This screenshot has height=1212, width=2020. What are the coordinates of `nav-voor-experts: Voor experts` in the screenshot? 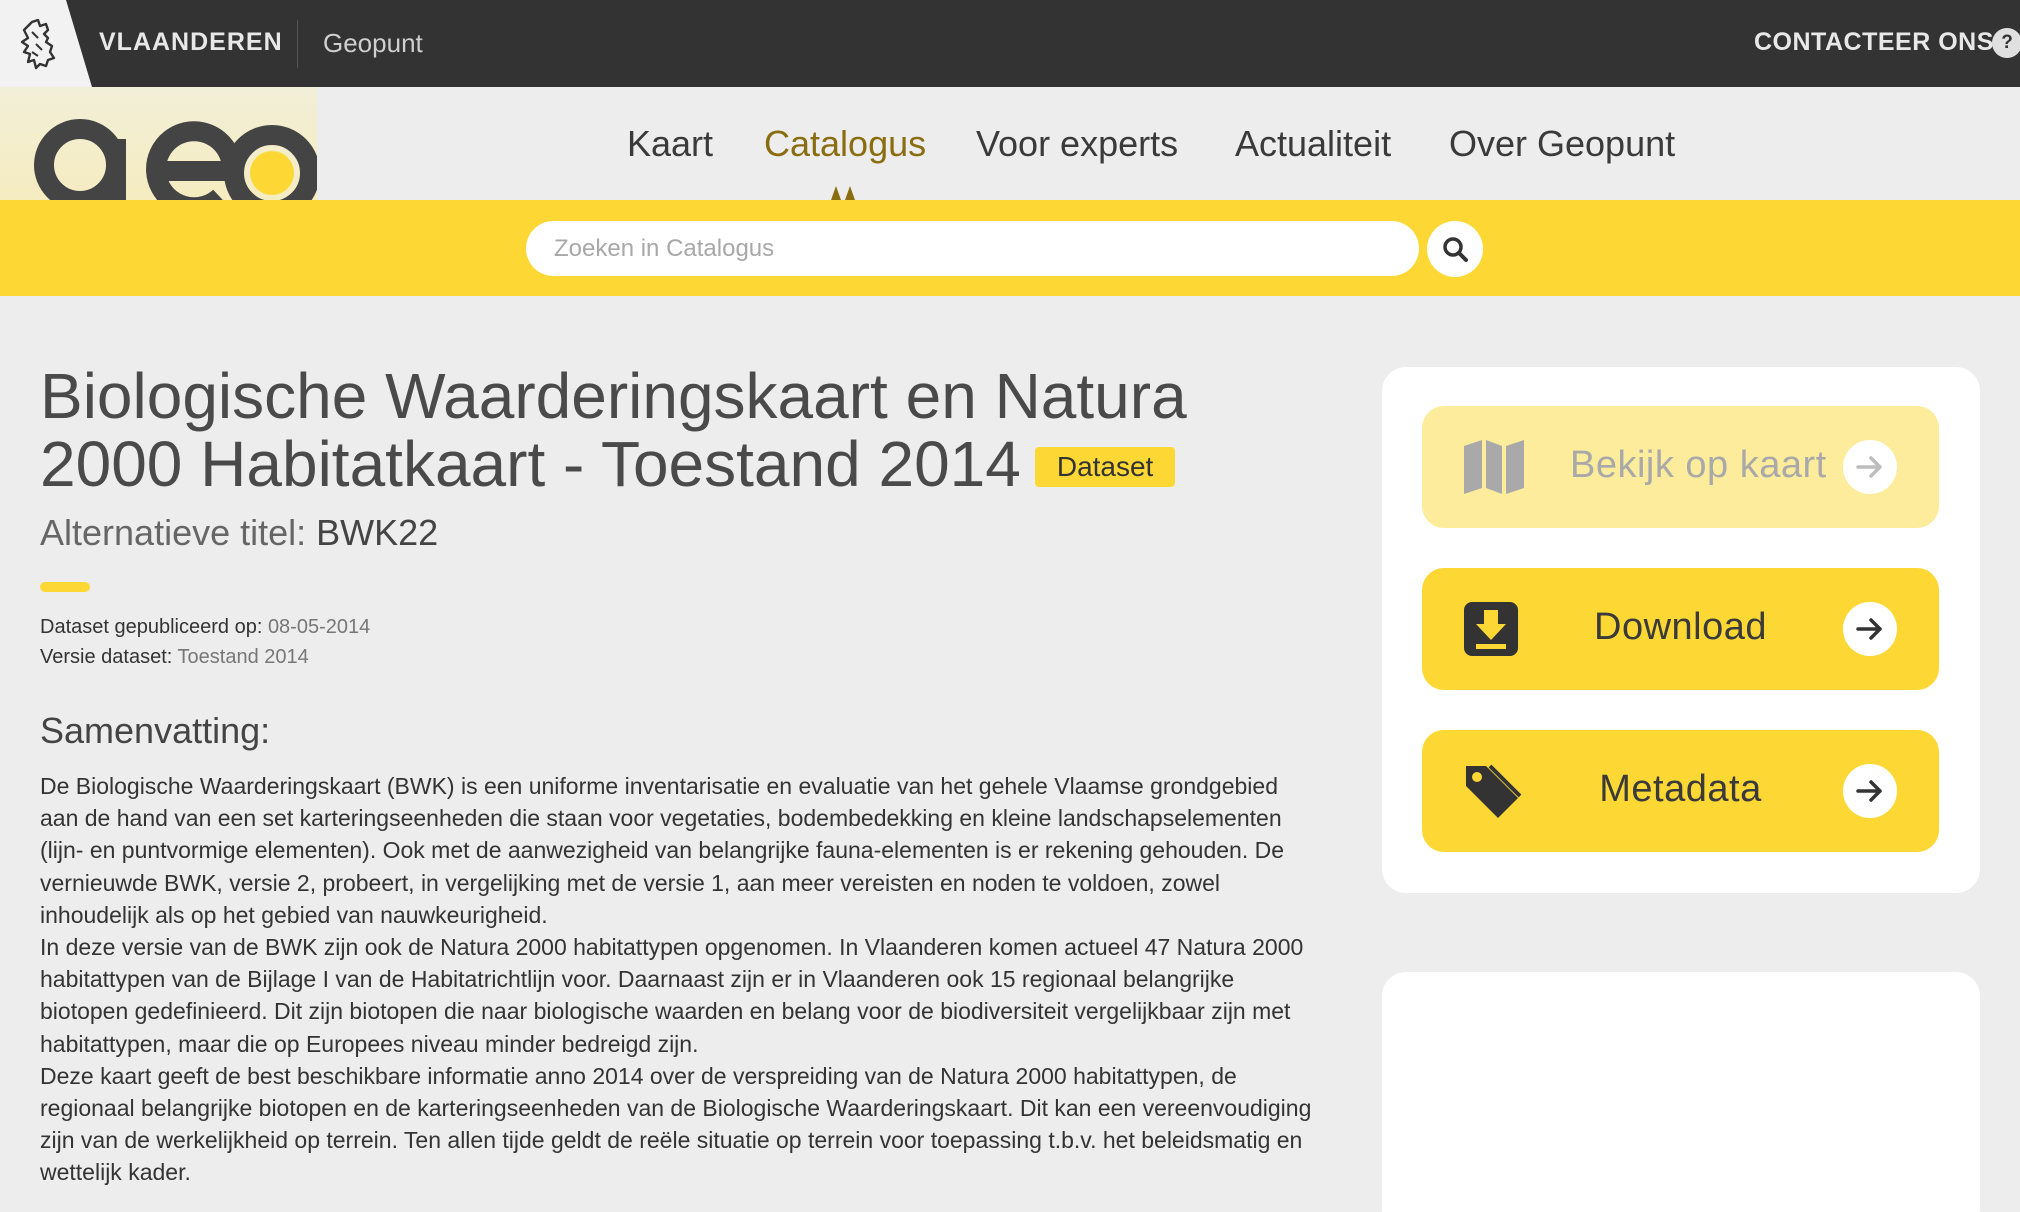 It's located at (1077, 144).